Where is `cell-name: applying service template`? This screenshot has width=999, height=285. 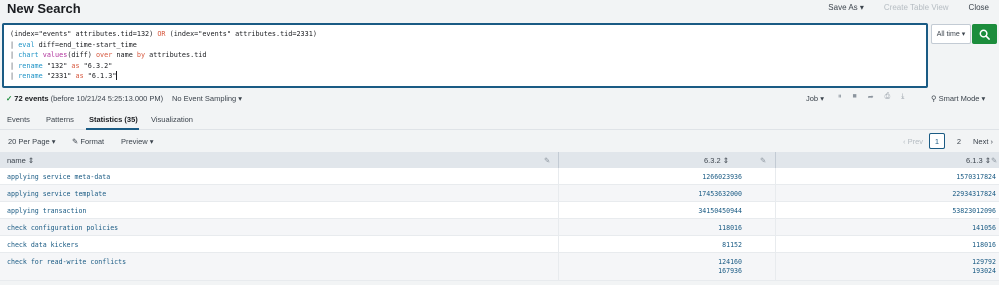
cell-name: applying service template is located at coordinates (56, 194).